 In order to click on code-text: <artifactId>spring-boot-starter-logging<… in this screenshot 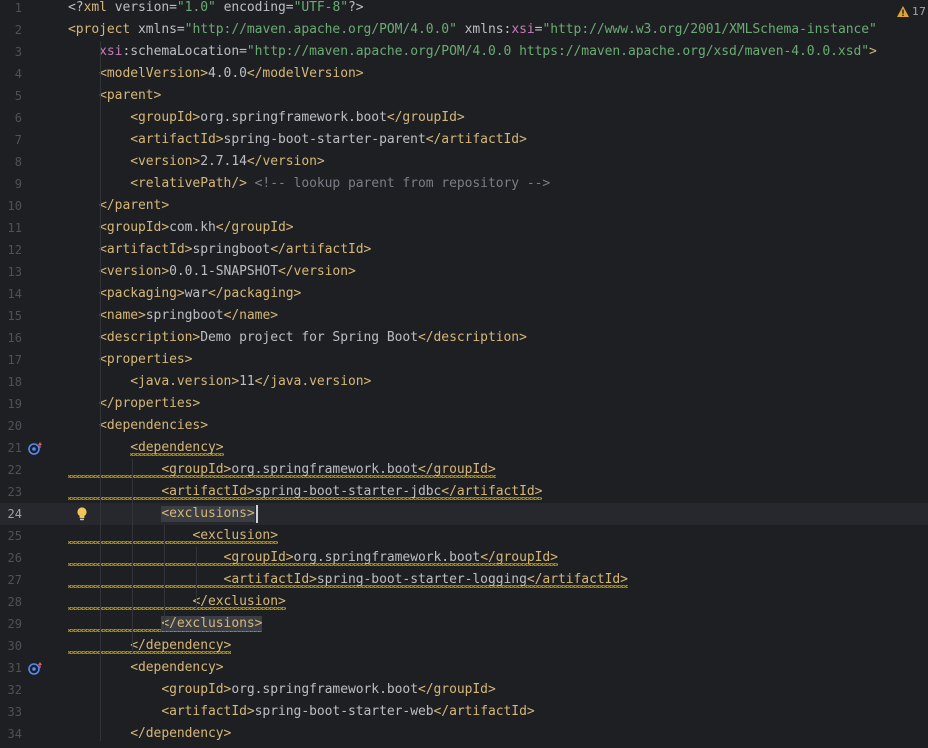, I will do `click(348, 580)`.